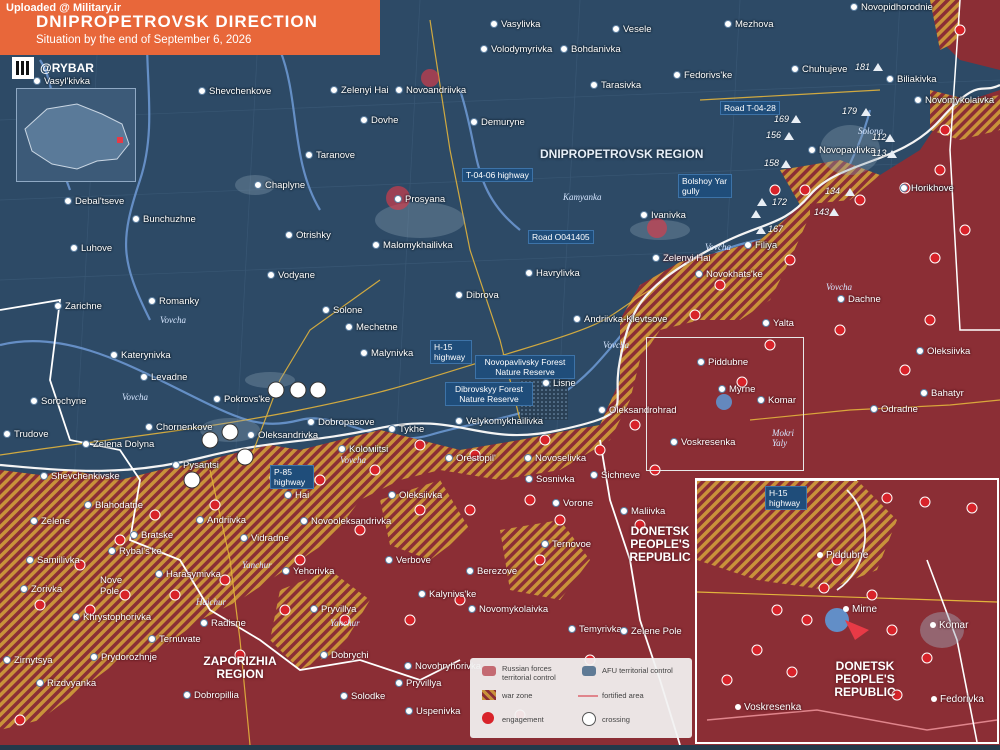 This screenshot has width=1000, height=750. Describe the element at coordinates (550, 479) in the screenshot. I see `settlement-label: Sosnivka` at that location.